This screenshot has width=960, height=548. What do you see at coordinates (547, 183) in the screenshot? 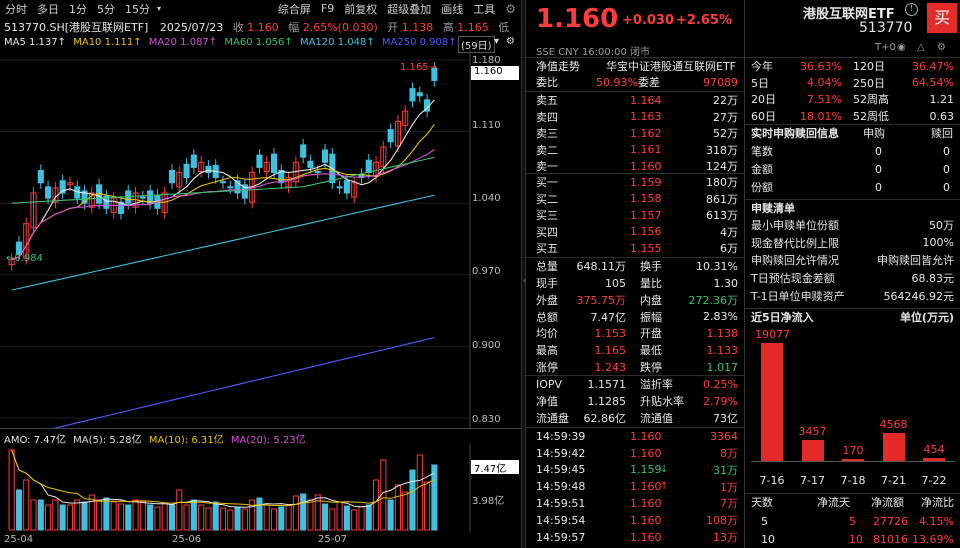
I see `bids-level-label: 买一` at bounding box center [547, 183].